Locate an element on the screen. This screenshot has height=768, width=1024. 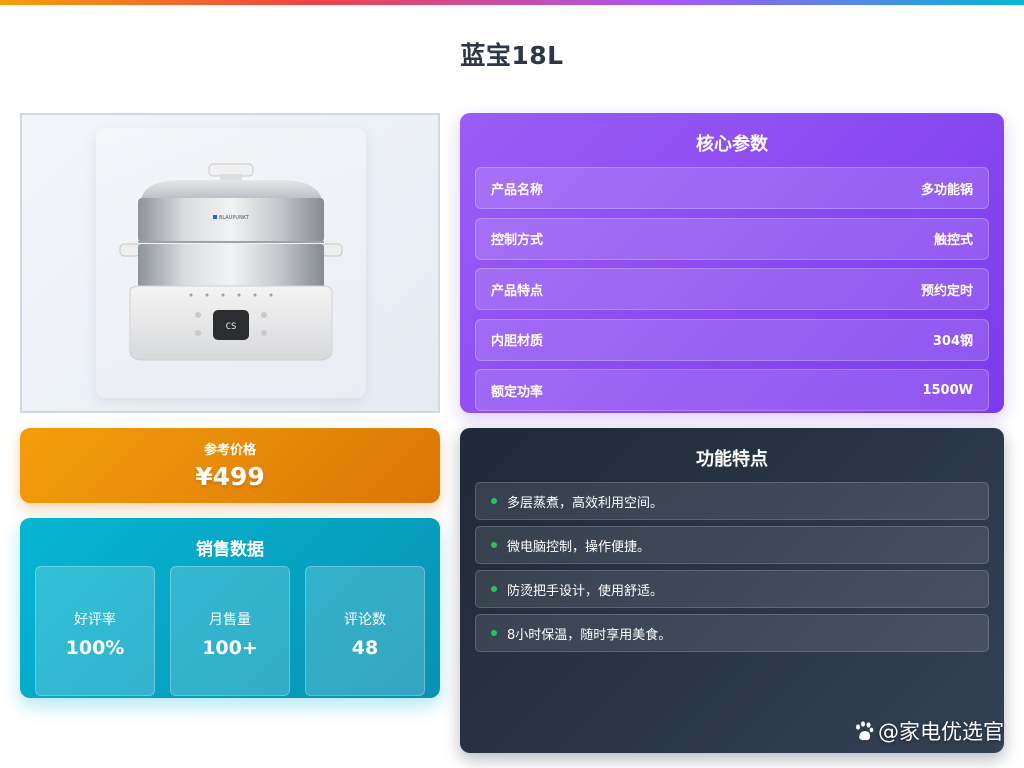
reference-price-card: 参考价格 ¥499 is located at coordinates (230, 465).